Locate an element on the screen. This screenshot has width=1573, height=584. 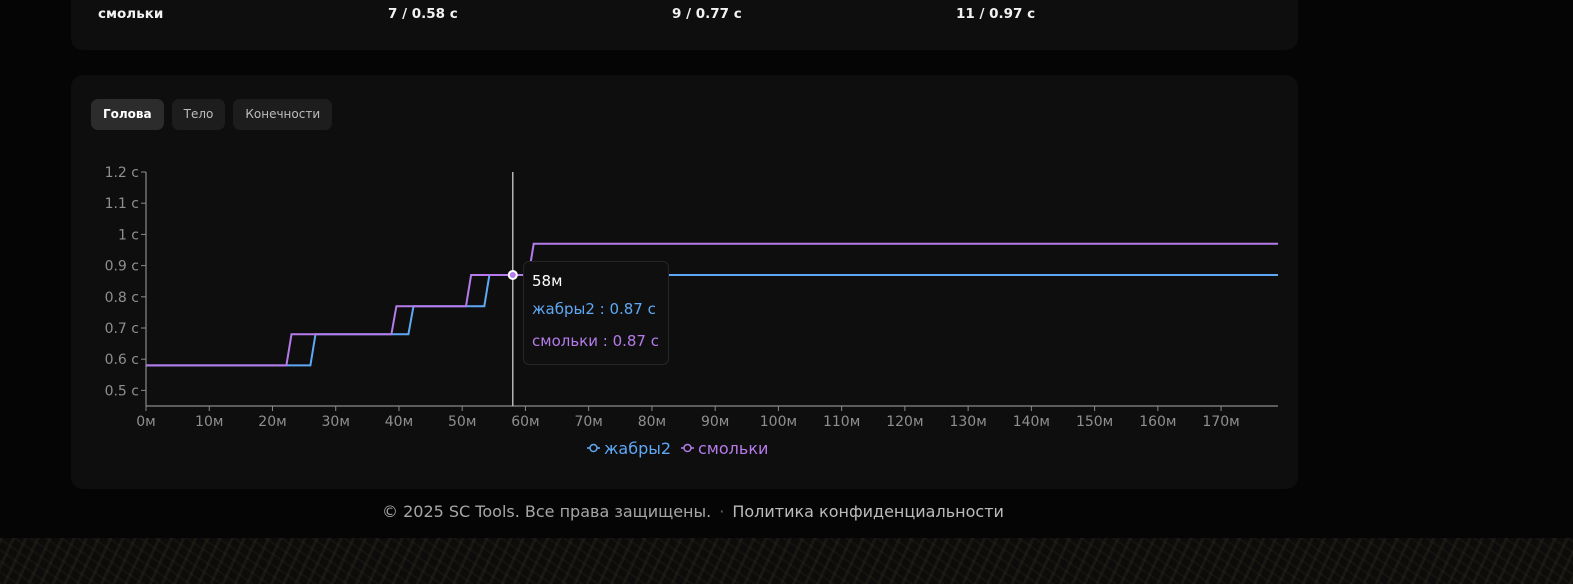
legend-label: жабры2 is located at coordinates (637, 448).